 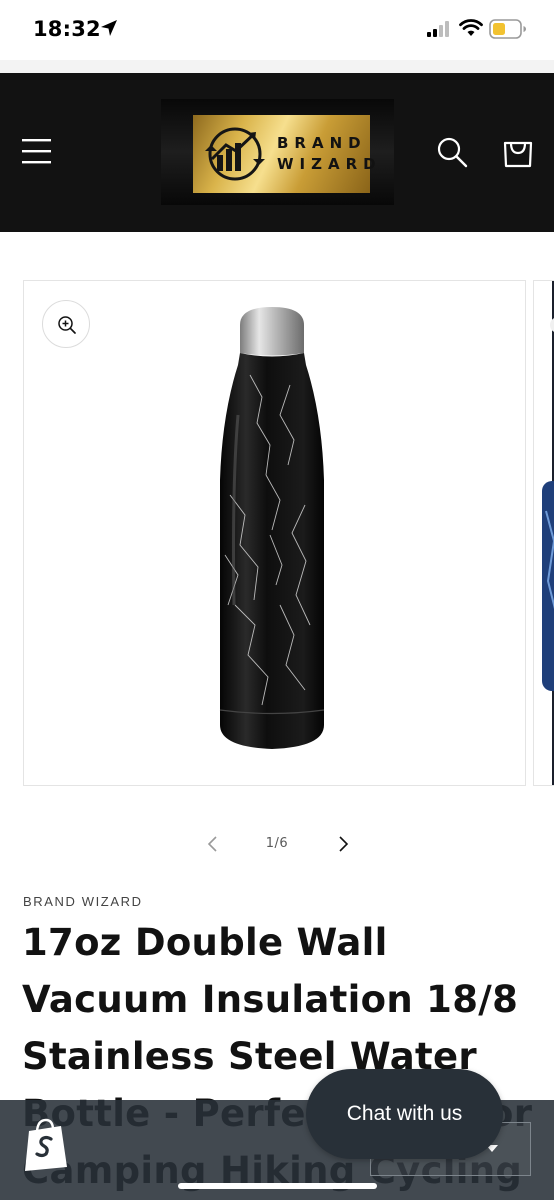 What do you see at coordinates (272, 528) in the screenshot?
I see `water-bottle-image` at bounding box center [272, 528].